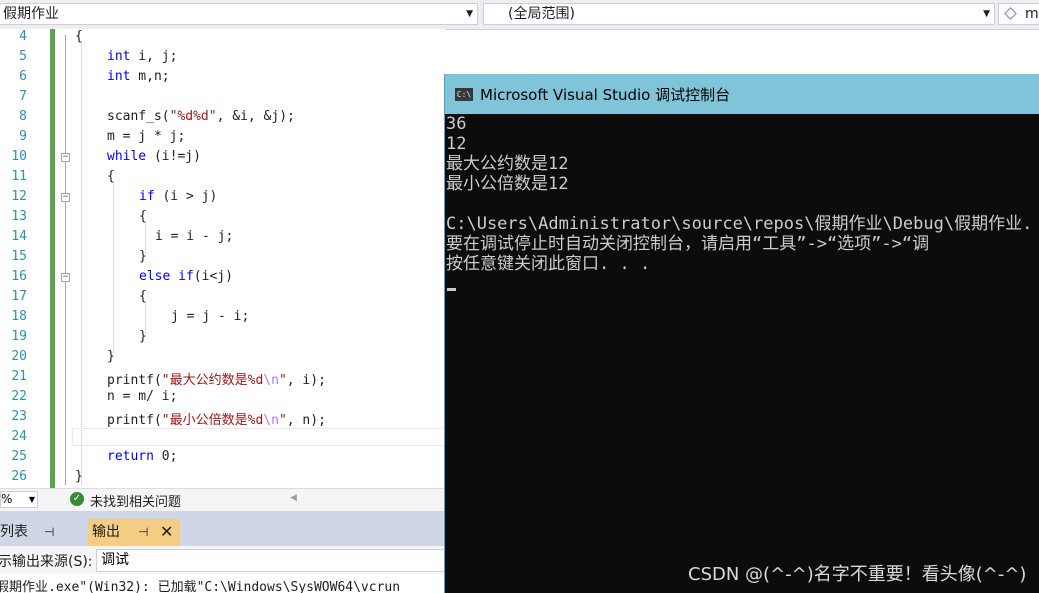 This screenshot has width=1039, height=593. What do you see at coordinates (7, 499) in the screenshot?
I see `zoom-value: %` at bounding box center [7, 499].